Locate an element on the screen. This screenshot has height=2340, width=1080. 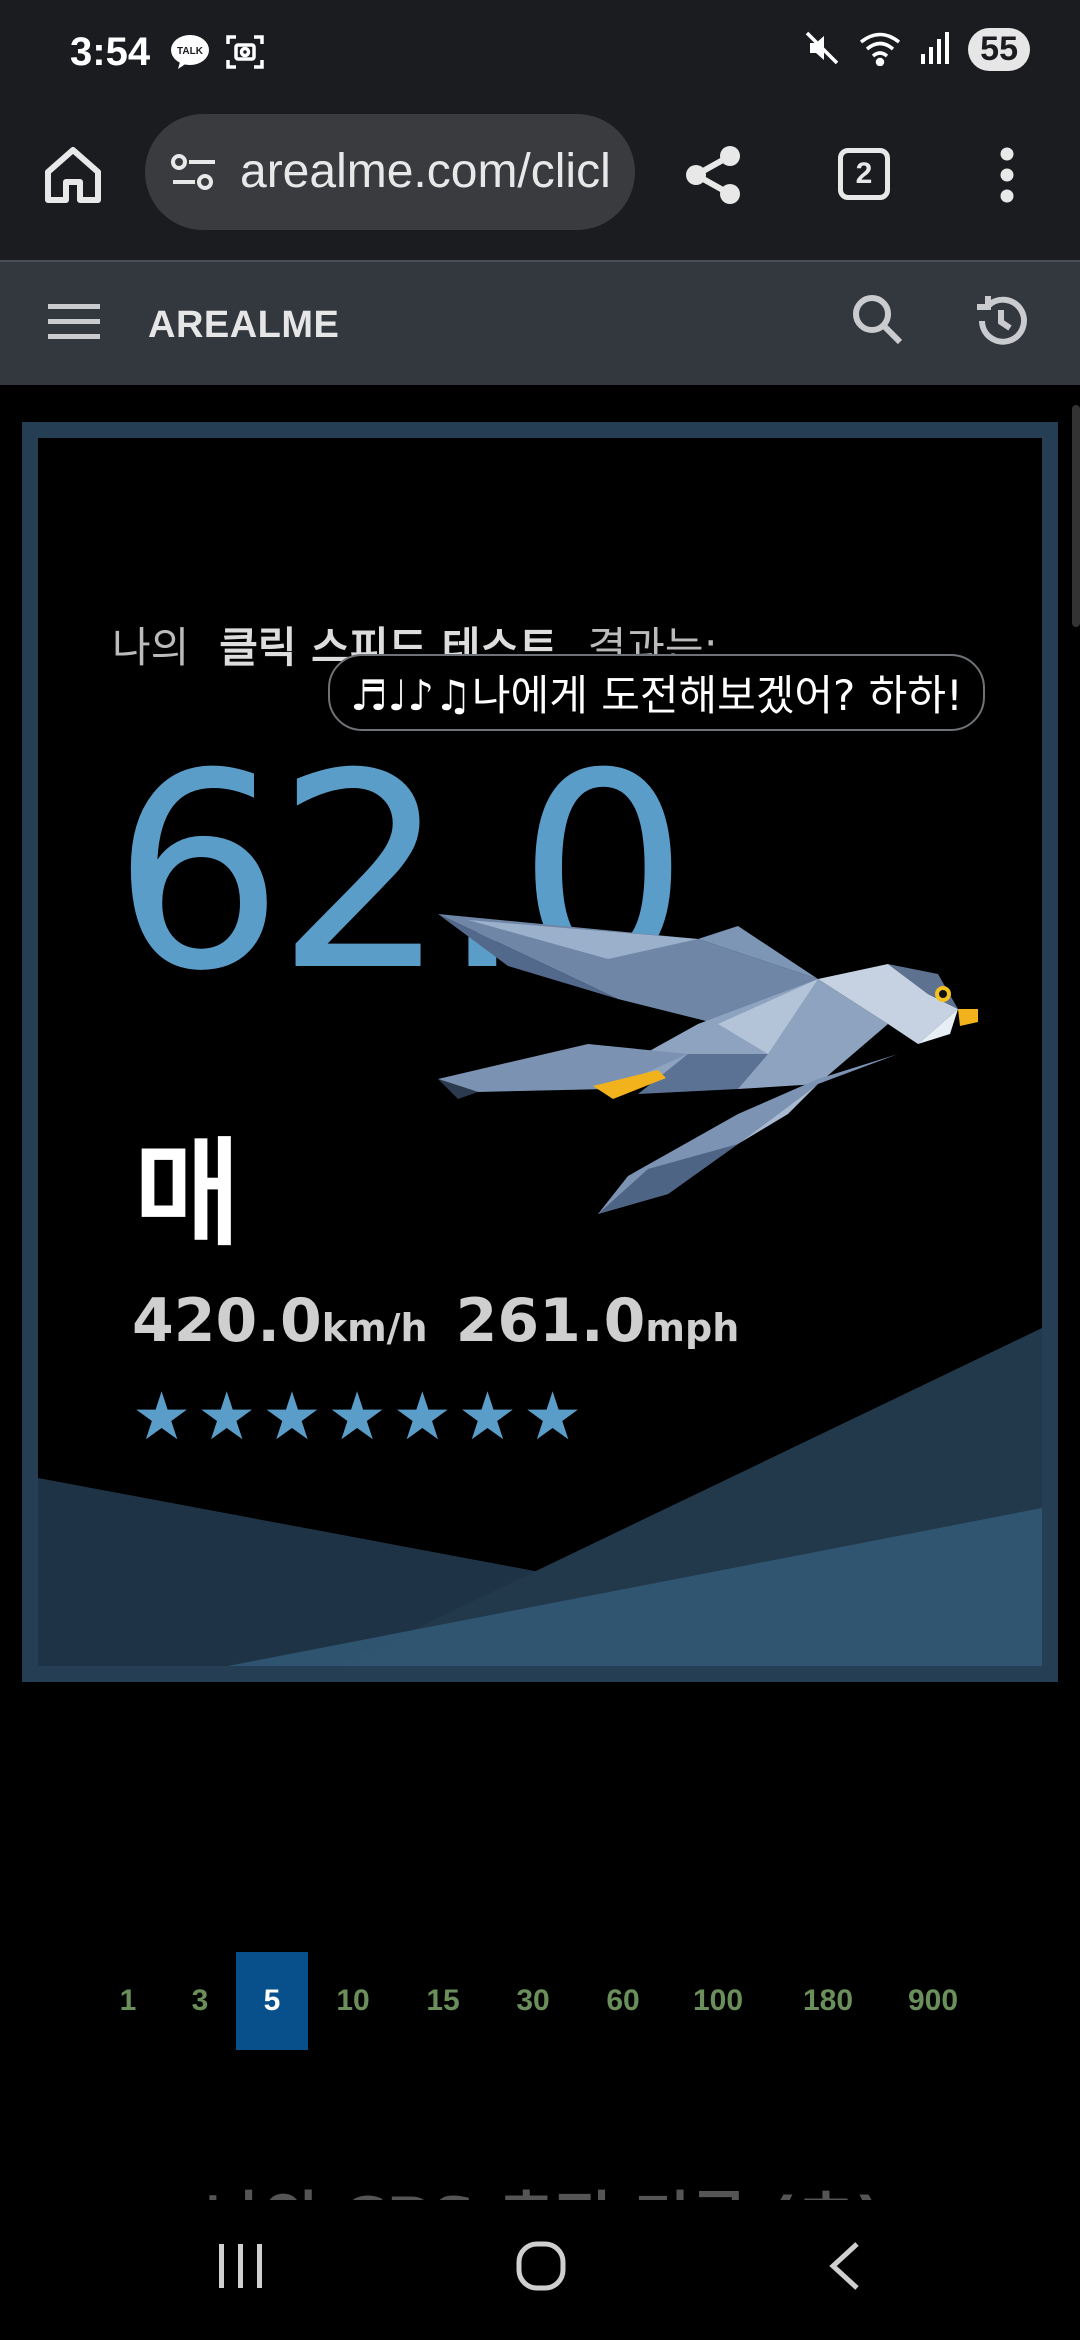
test-duration-pagination: 1 3 5 10 15 30 60 100 180 900 is located at coordinates (535, 2001).